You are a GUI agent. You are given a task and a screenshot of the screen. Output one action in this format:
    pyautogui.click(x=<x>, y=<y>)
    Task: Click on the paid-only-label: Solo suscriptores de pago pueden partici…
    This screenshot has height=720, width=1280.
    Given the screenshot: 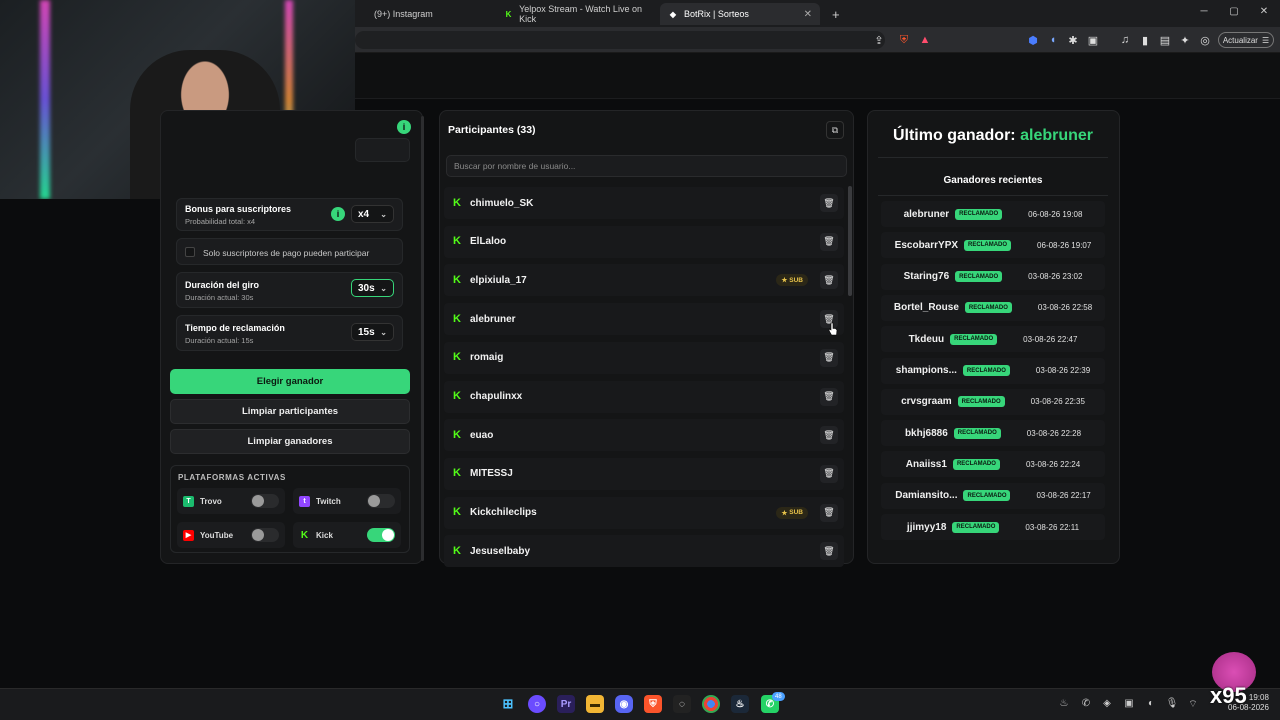 What is the action you would take?
    pyautogui.click(x=286, y=253)
    